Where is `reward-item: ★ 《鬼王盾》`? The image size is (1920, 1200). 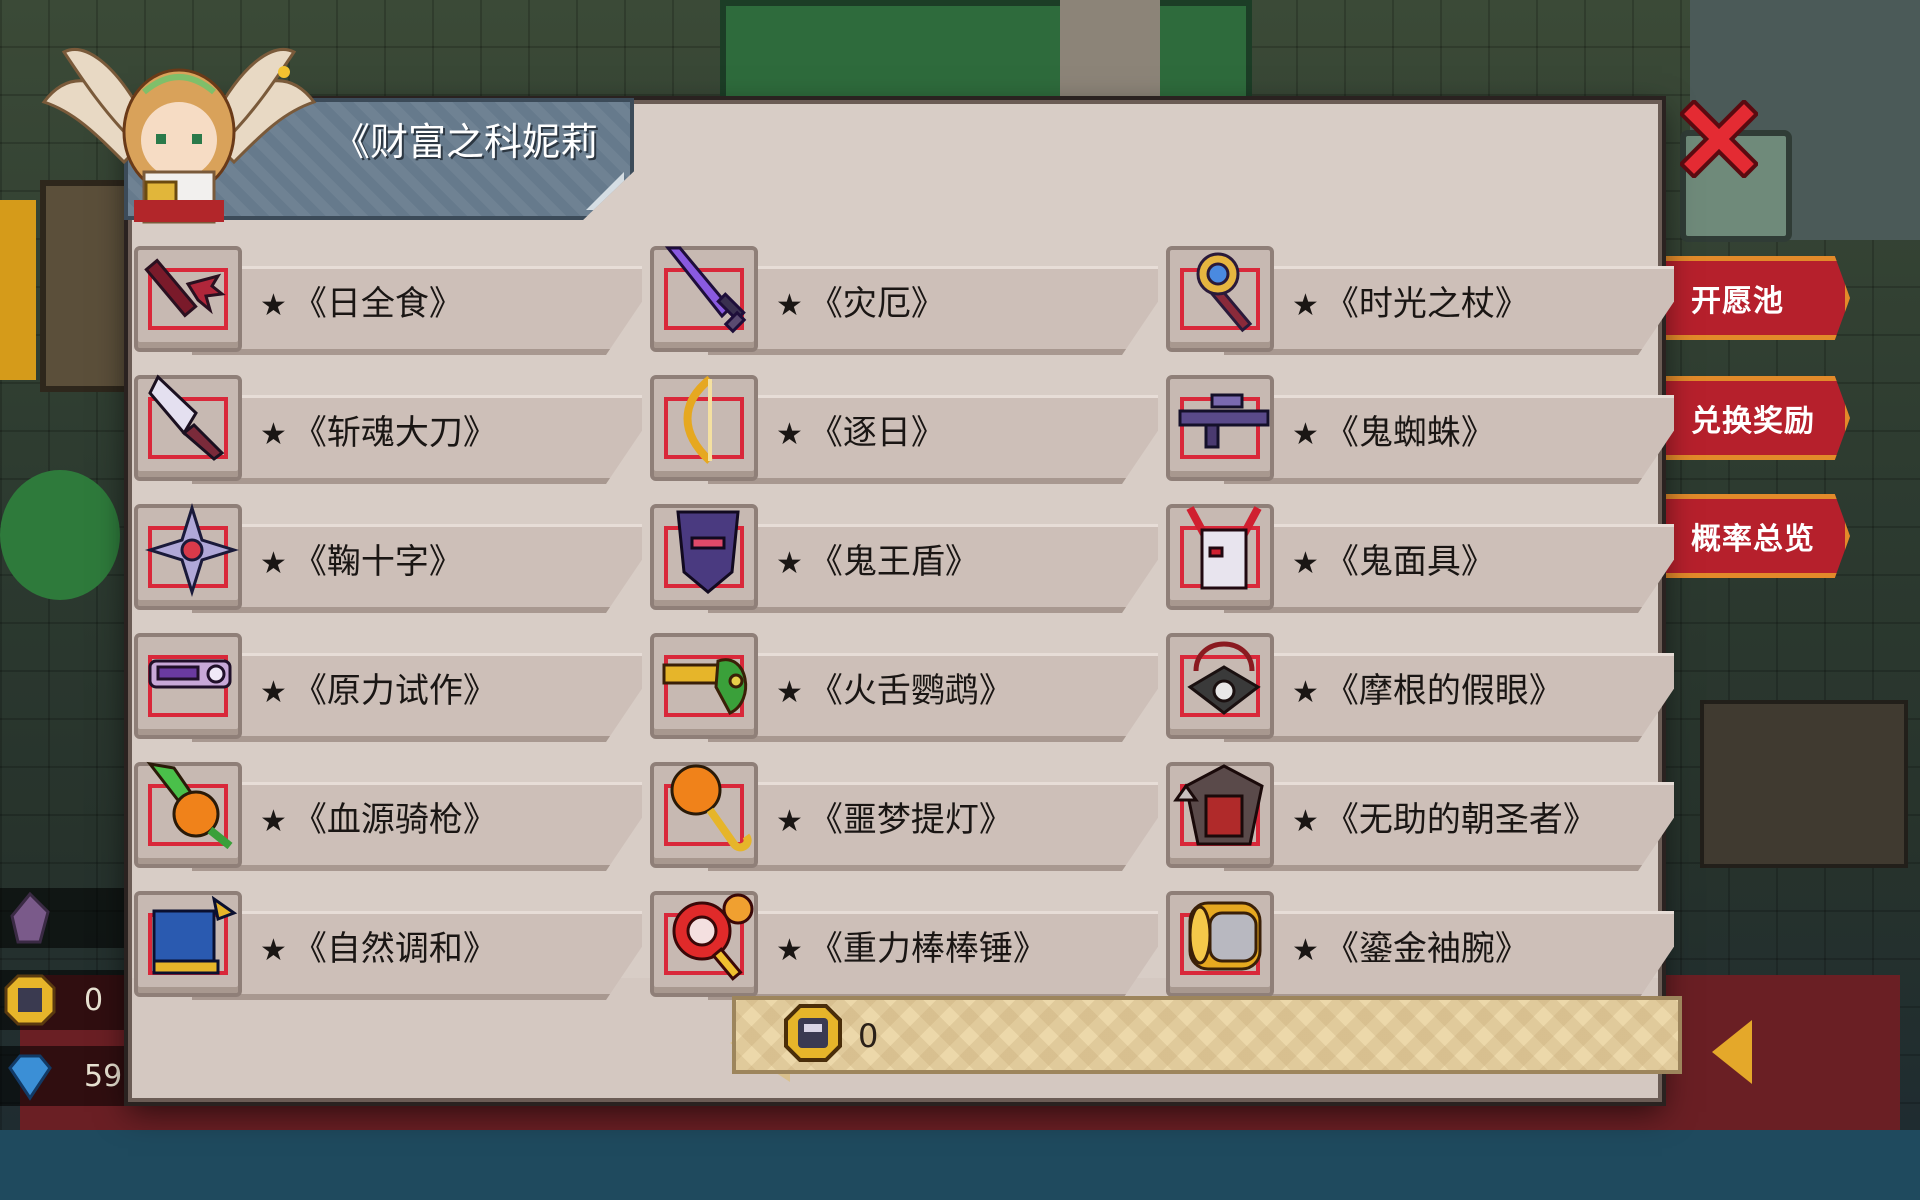
reward-item: ★ 《鬼王盾》 is located at coordinates (903, 553).